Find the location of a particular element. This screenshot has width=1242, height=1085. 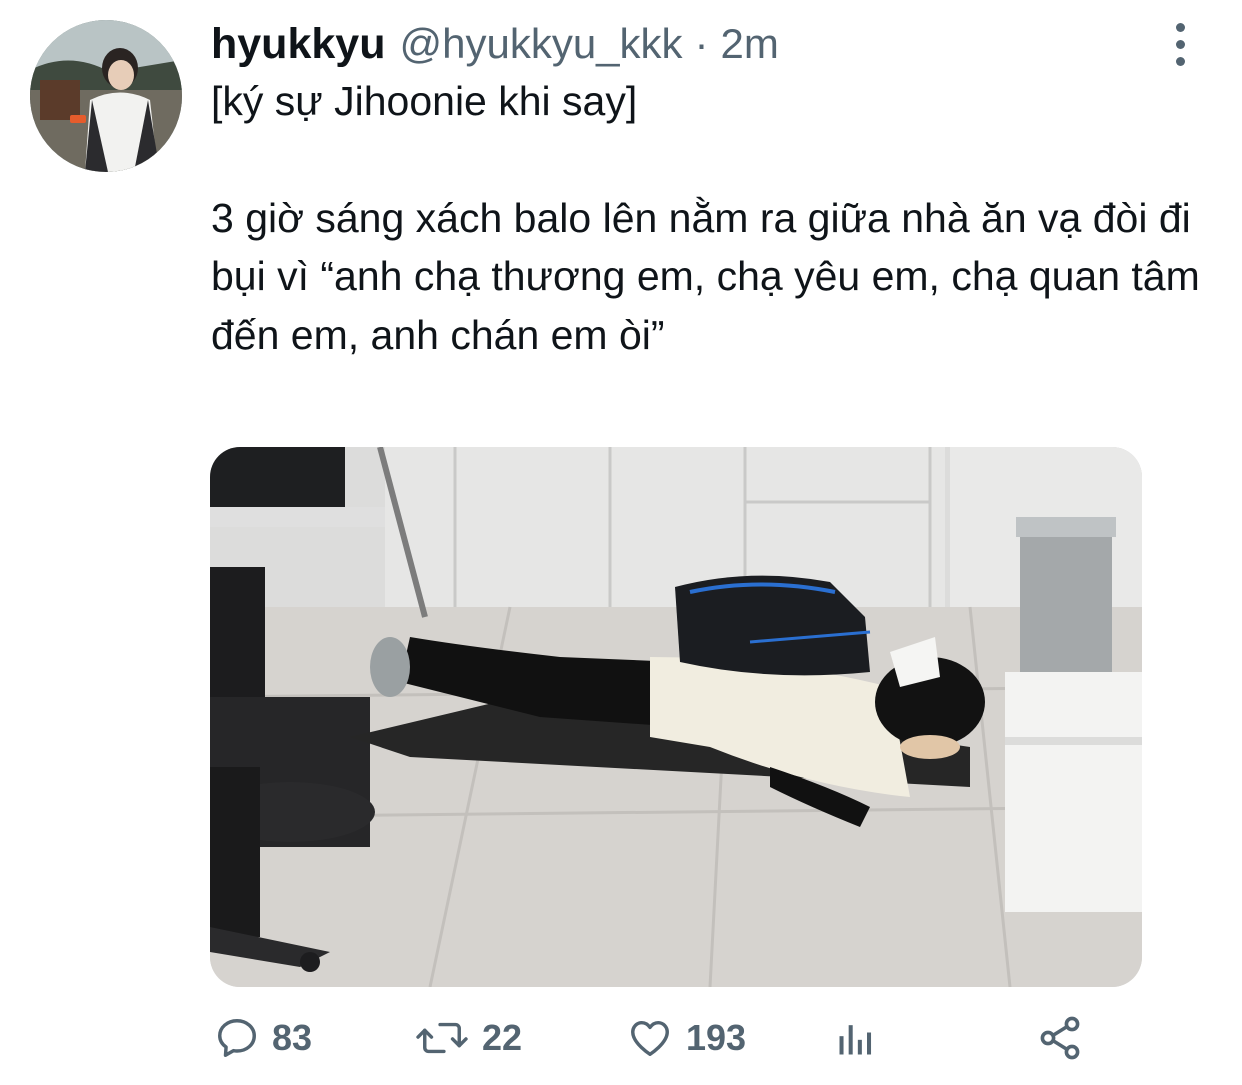

tweet-text-title: [ký sự Jihoonie khi say] is located at coordinates (424, 101).